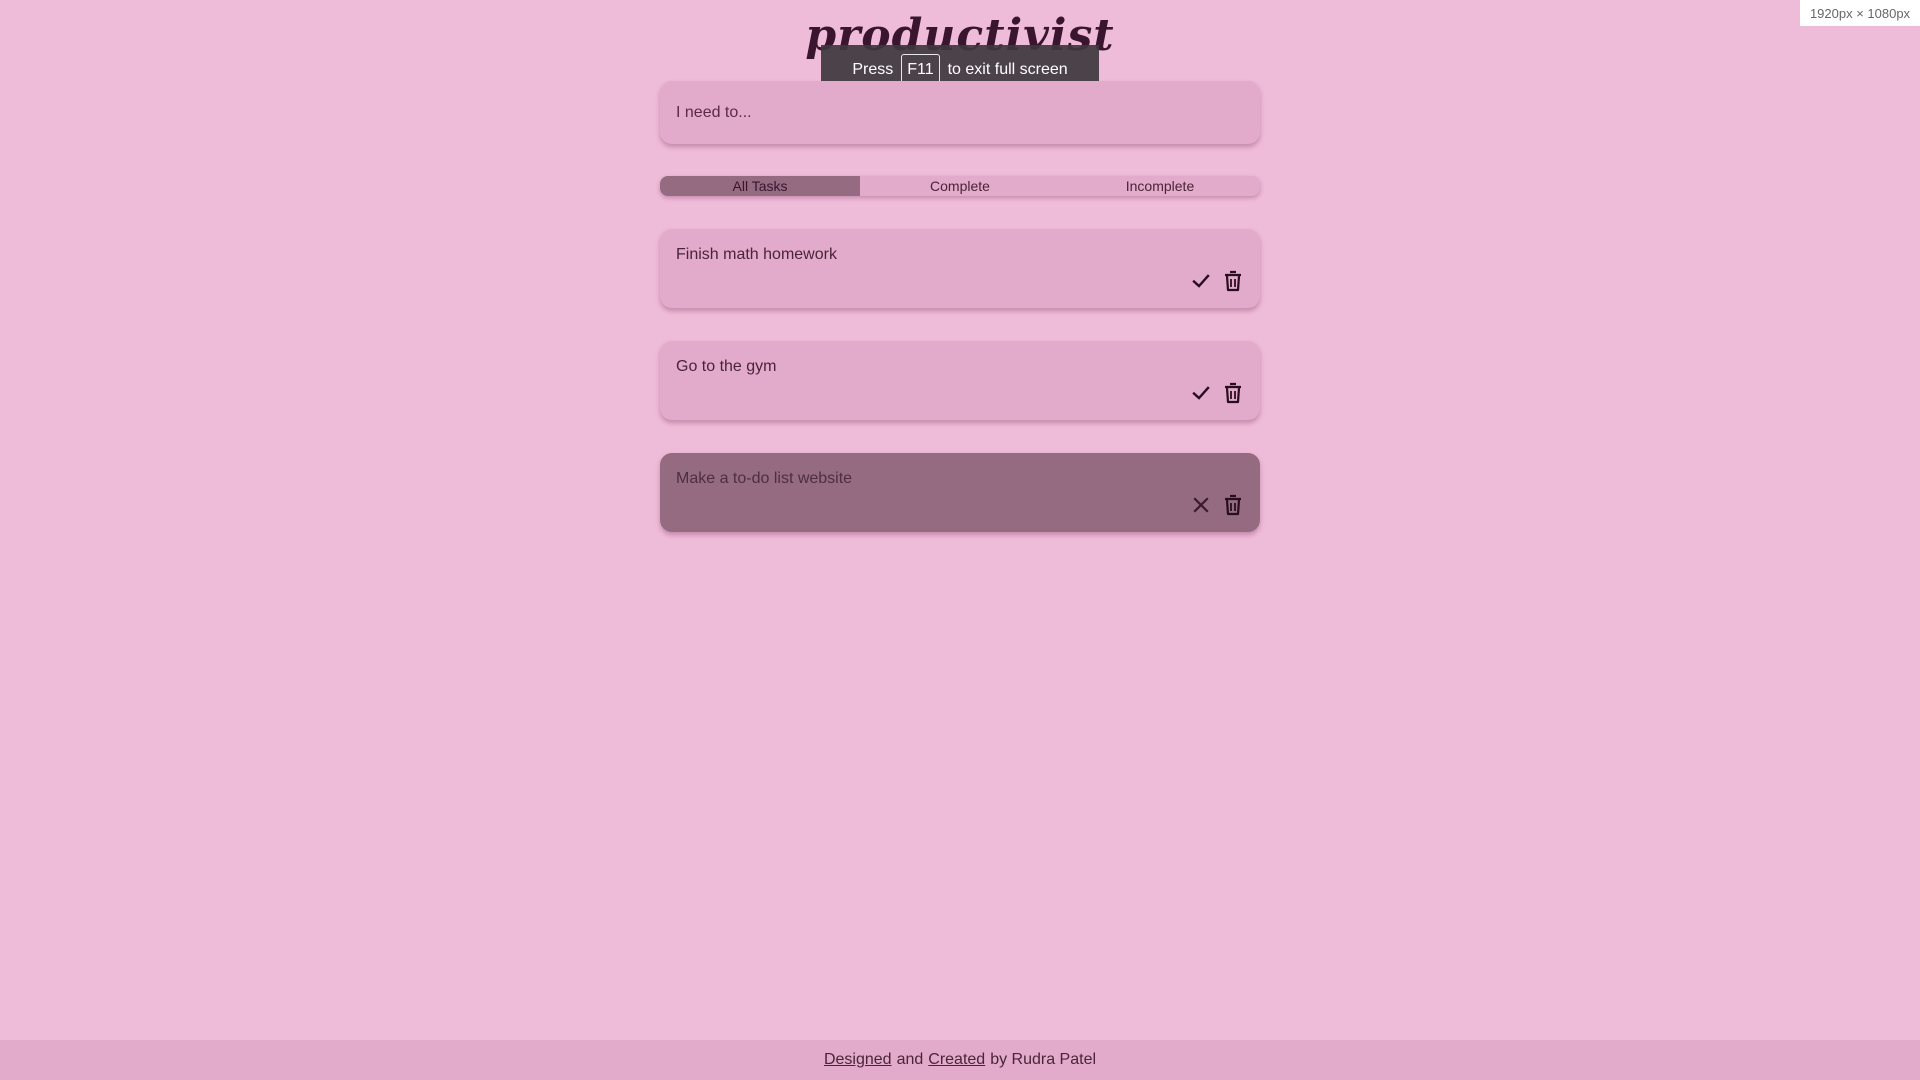 The width and height of the screenshot is (1920, 1080). Describe the element at coordinates (956, 1060) in the screenshot. I see `created-link: Created` at that location.